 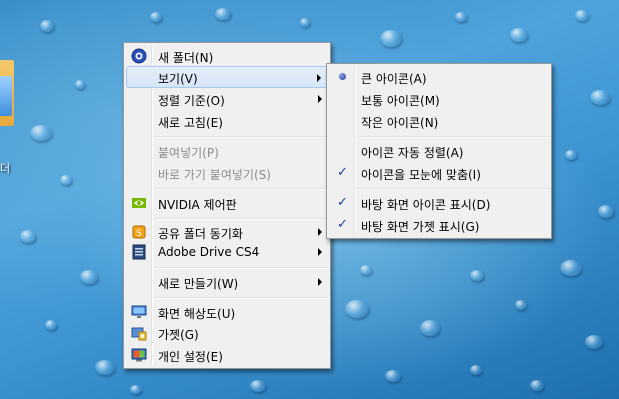 I want to click on submenu-item-large-icons: 큰 아이콘(A), so click(x=439, y=77).